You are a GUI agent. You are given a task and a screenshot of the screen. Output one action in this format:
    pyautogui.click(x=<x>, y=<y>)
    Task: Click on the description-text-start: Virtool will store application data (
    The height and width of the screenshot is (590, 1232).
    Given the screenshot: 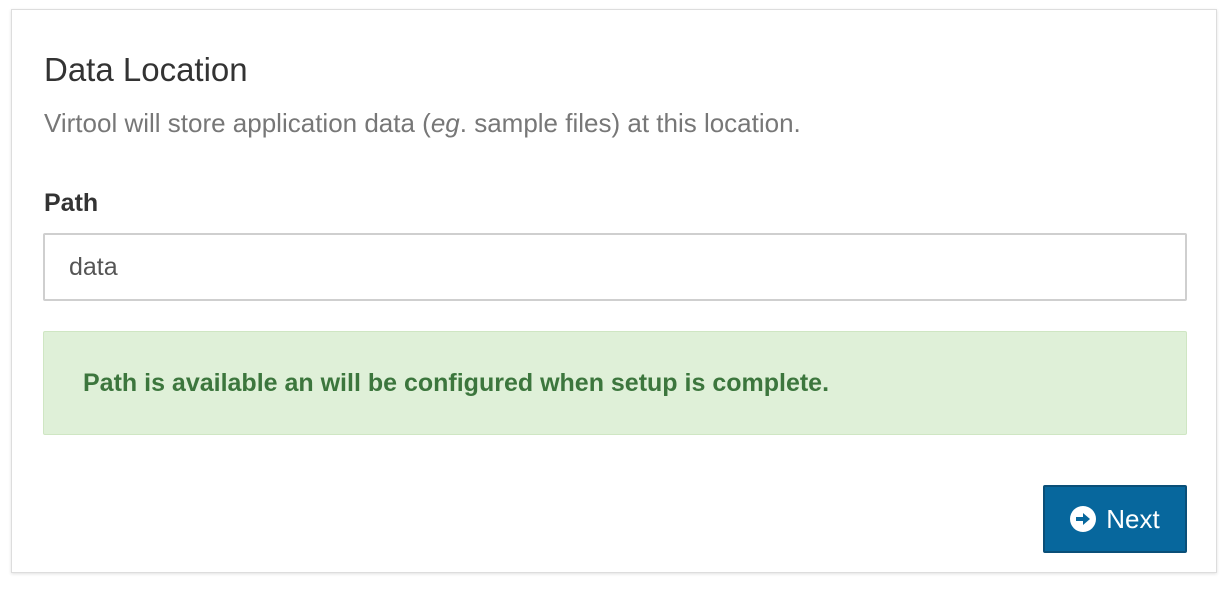 What is the action you would take?
    pyautogui.click(x=237, y=123)
    